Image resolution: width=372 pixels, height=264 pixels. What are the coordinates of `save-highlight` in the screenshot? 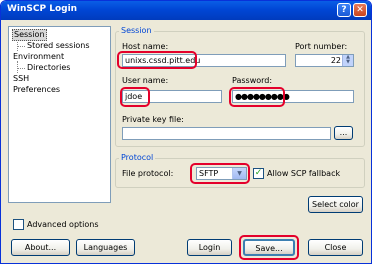 It's located at (269, 247).